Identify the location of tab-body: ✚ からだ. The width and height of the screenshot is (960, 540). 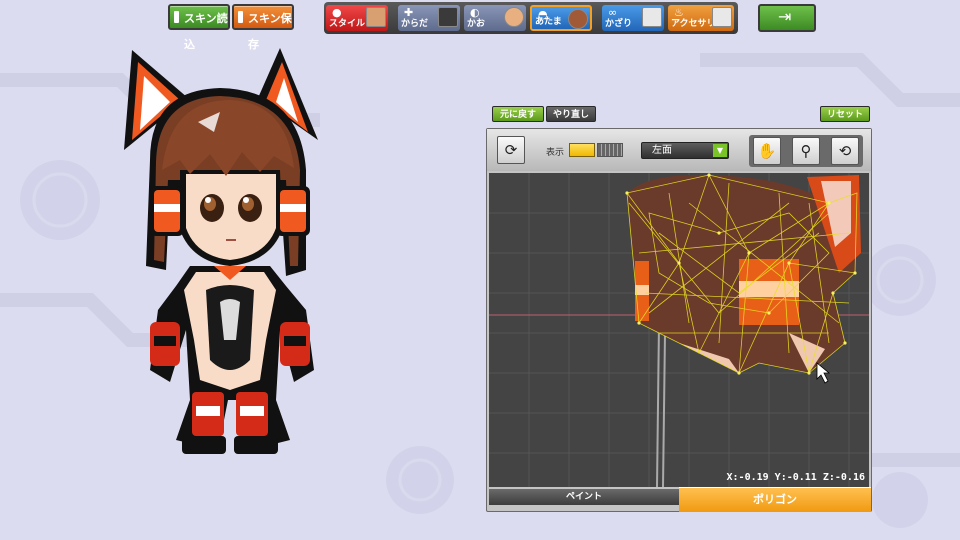
(429, 18).